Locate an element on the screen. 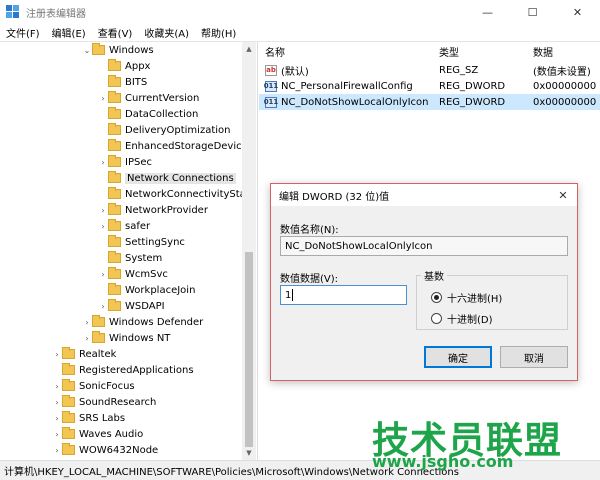 The width and height of the screenshot is (600, 480). column-header-name: 名称 is located at coordinates (272, 51).